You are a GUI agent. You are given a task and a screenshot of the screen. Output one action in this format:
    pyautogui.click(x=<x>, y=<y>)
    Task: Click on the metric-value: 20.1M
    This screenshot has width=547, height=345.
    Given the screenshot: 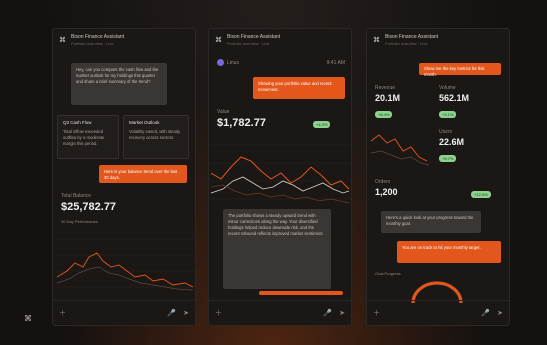 What is the action you would take?
    pyautogui.click(x=388, y=98)
    